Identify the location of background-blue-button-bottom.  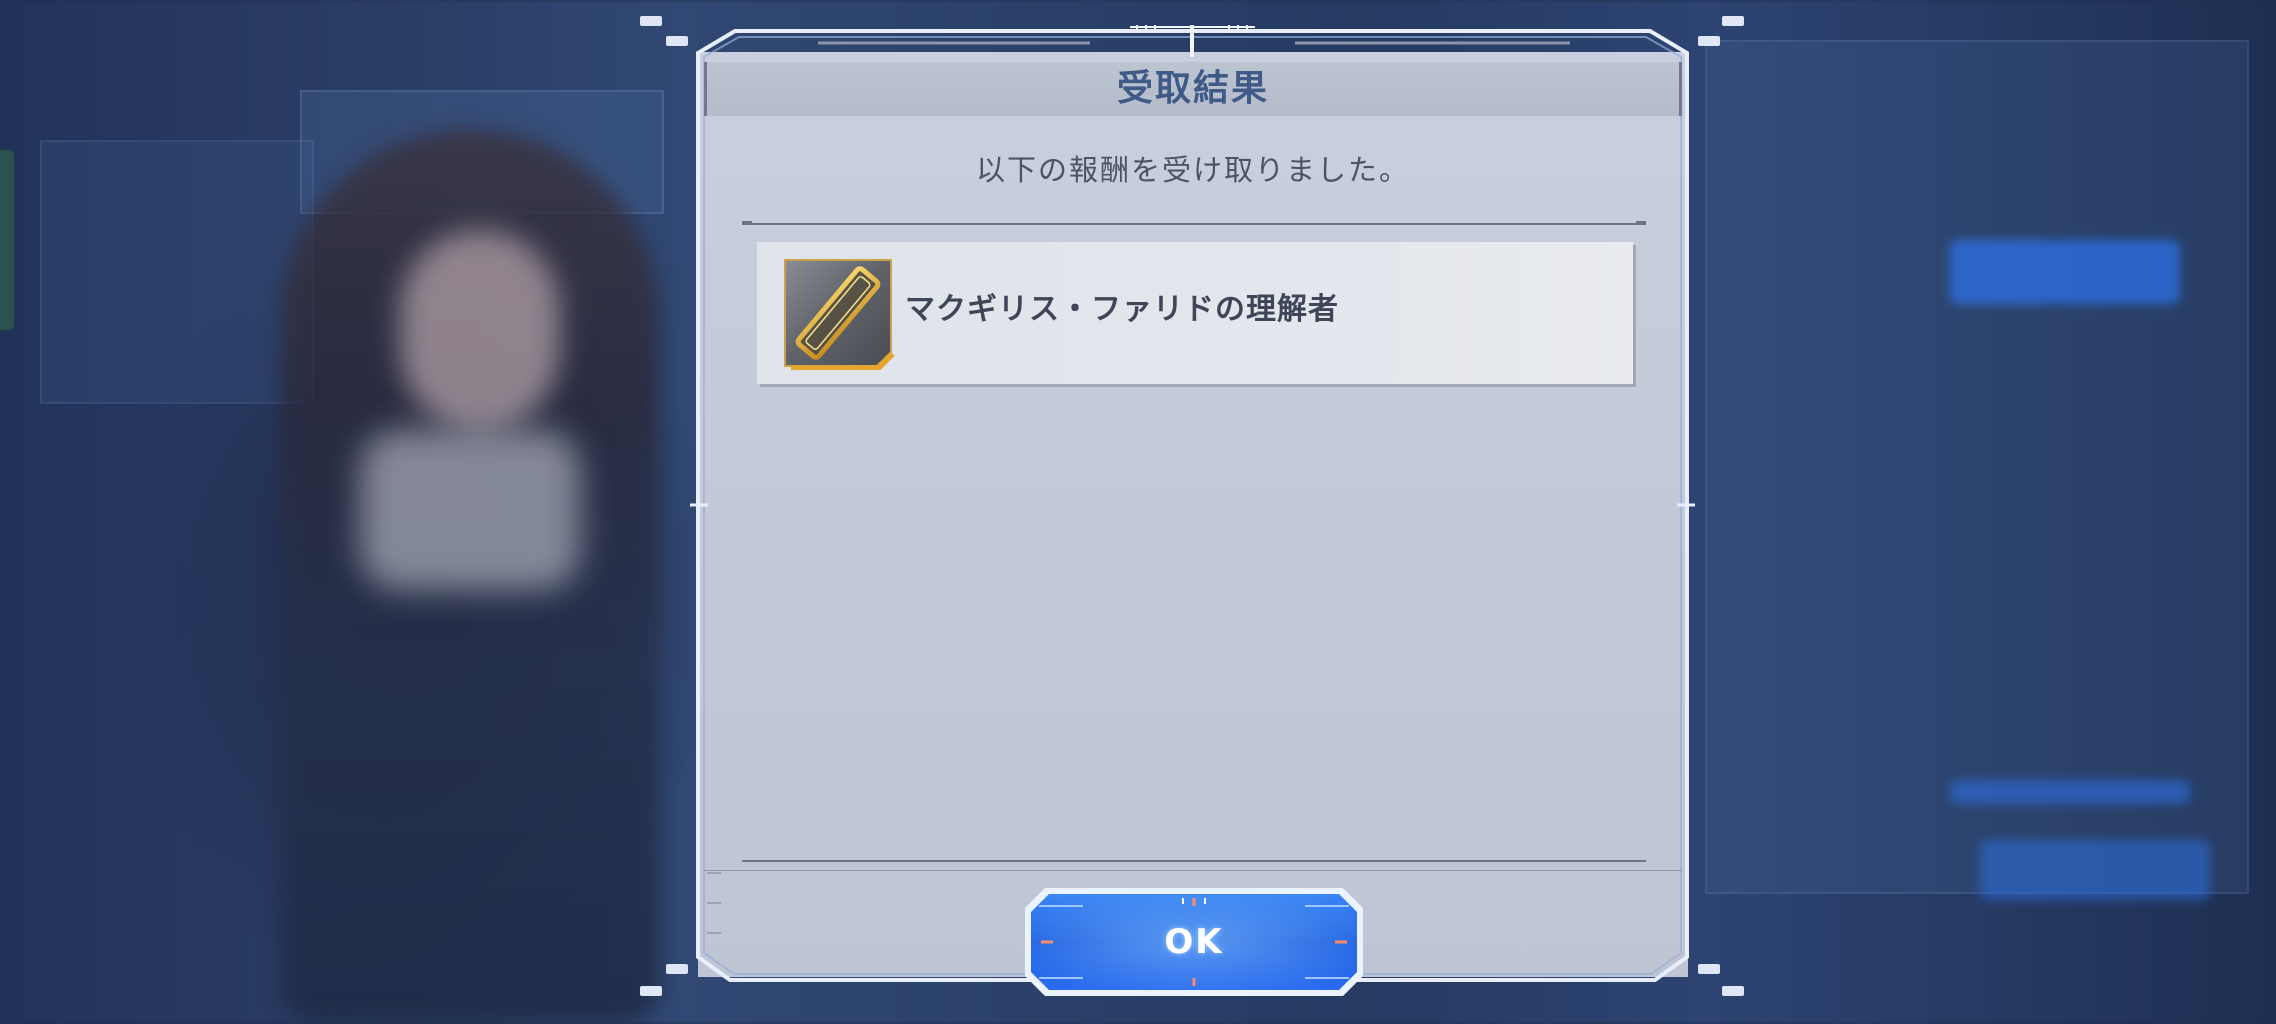
(2095, 870).